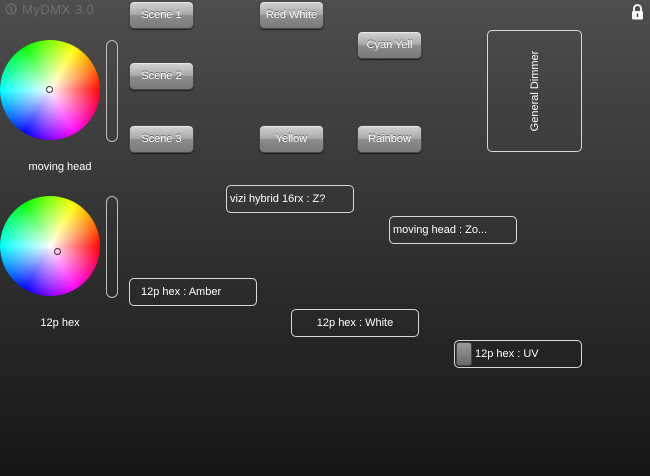 Image resolution: width=650 pixels, height=476 pixels. Describe the element at coordinates (50, 246) in the screenshot. I see `color-wheel-12p-hex` at that location.